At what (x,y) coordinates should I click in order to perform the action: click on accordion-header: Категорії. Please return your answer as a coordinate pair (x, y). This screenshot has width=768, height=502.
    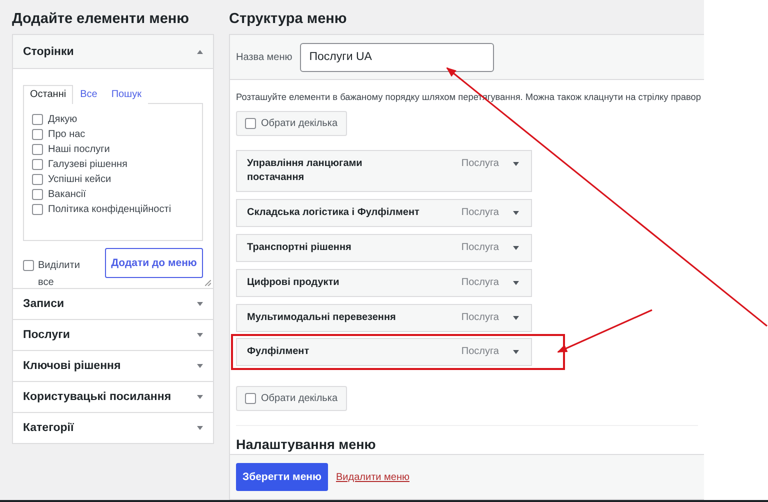
    Looking at the image, I should click on (113, 428).